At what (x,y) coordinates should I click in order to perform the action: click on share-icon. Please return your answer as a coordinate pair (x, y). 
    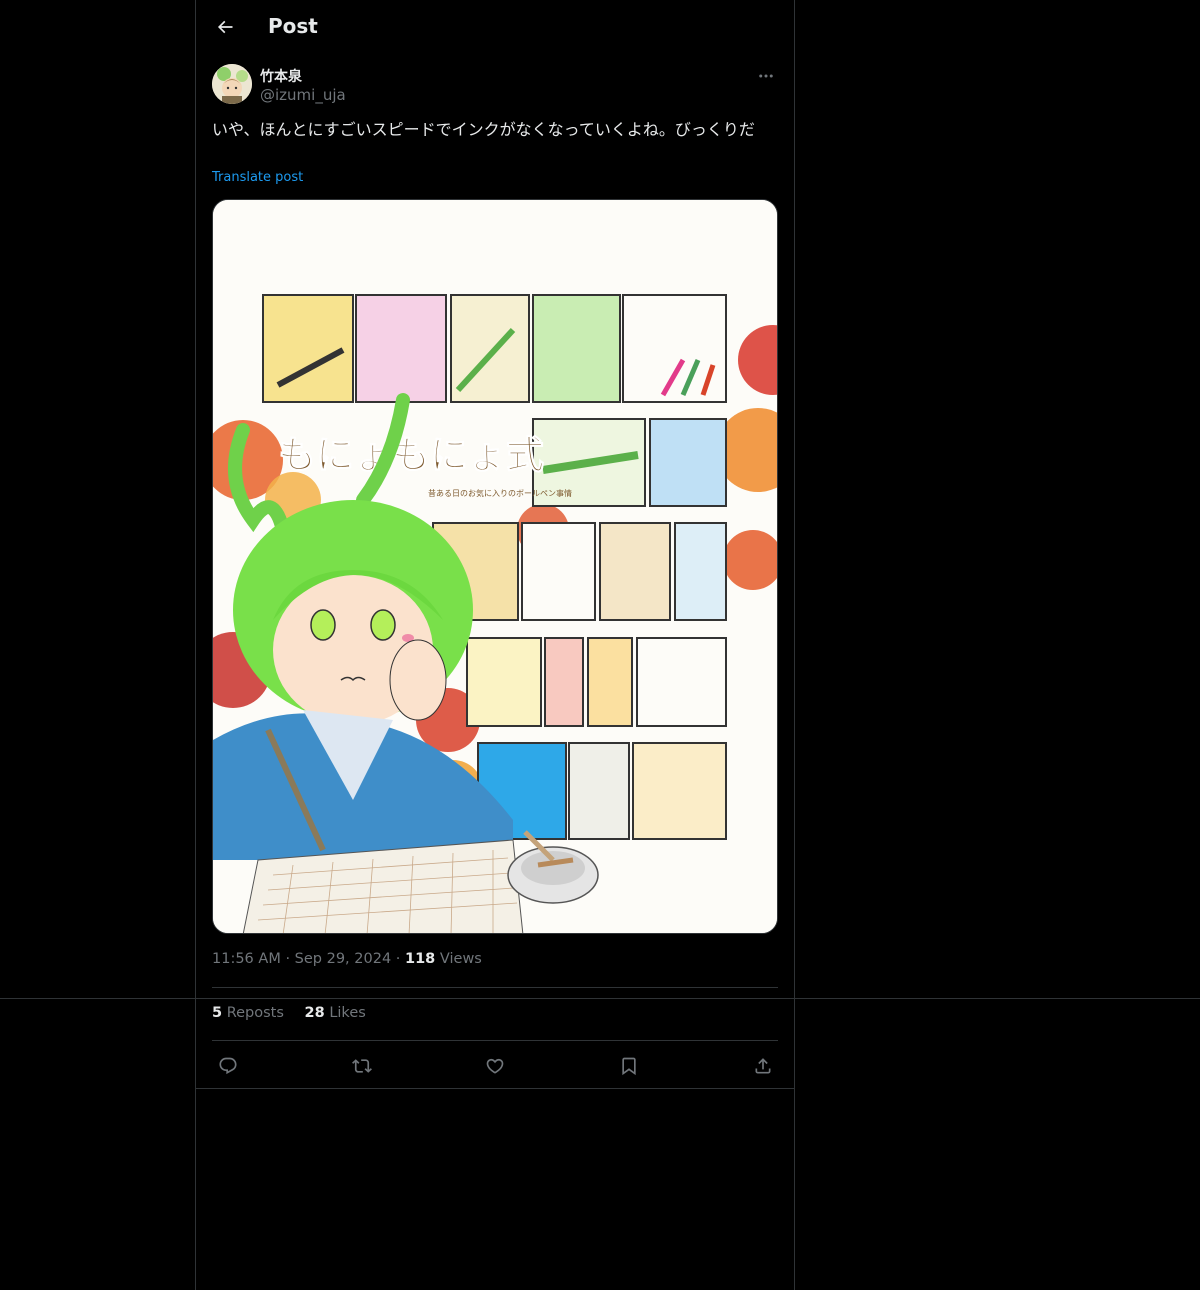
    Looking at the image, I should click on (763, 1066).